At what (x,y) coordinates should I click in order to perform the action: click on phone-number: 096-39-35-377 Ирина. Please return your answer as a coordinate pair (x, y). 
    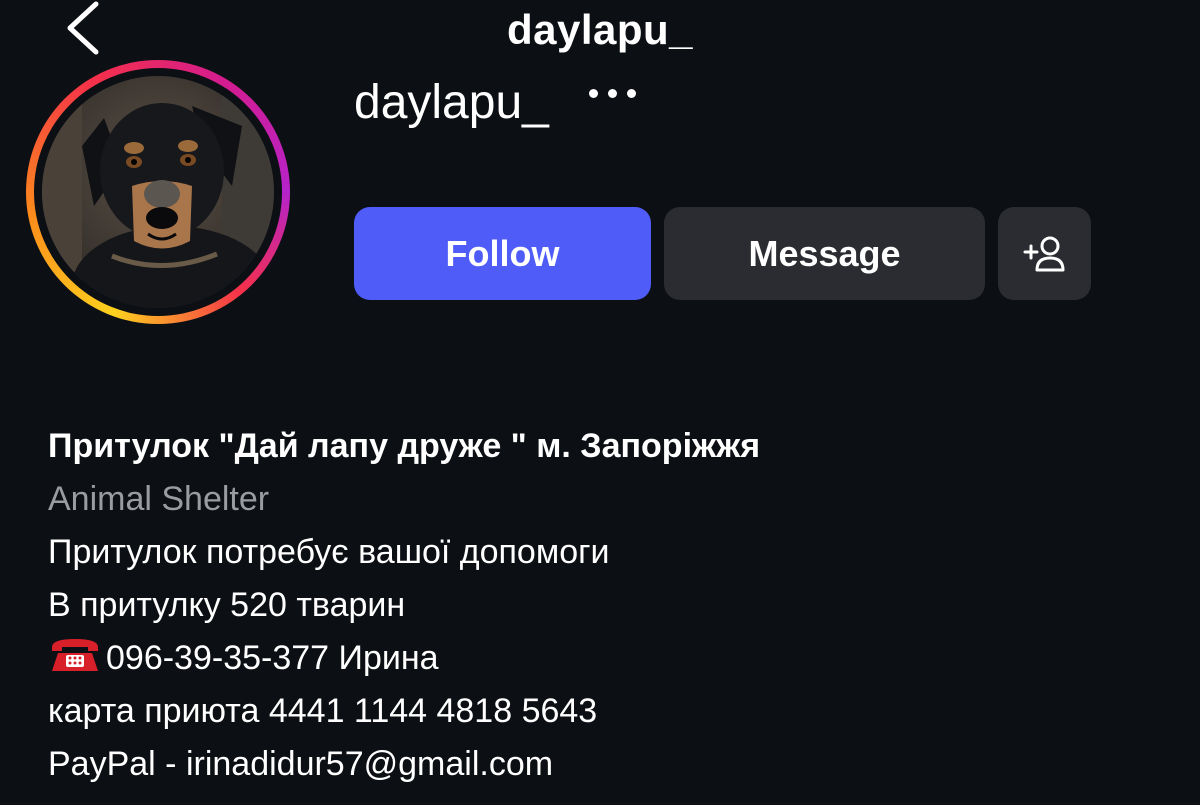
    Looking at the image, I should click on (272, 658).